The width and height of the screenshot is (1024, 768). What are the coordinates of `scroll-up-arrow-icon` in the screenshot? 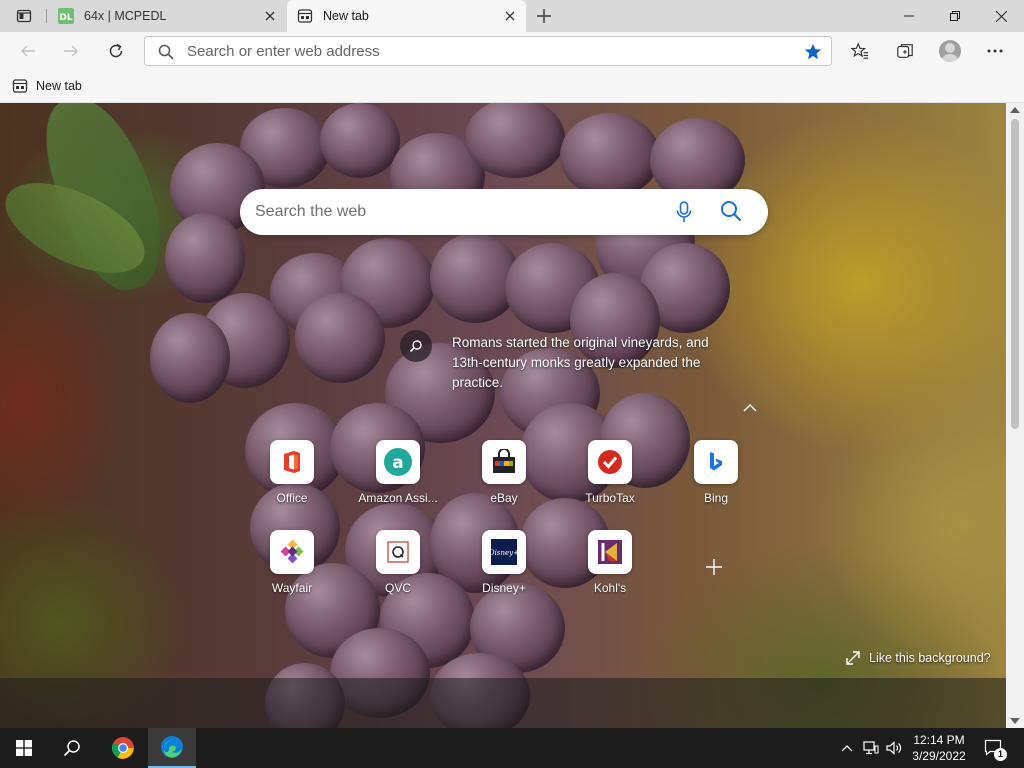 It's located at (1015, 110).